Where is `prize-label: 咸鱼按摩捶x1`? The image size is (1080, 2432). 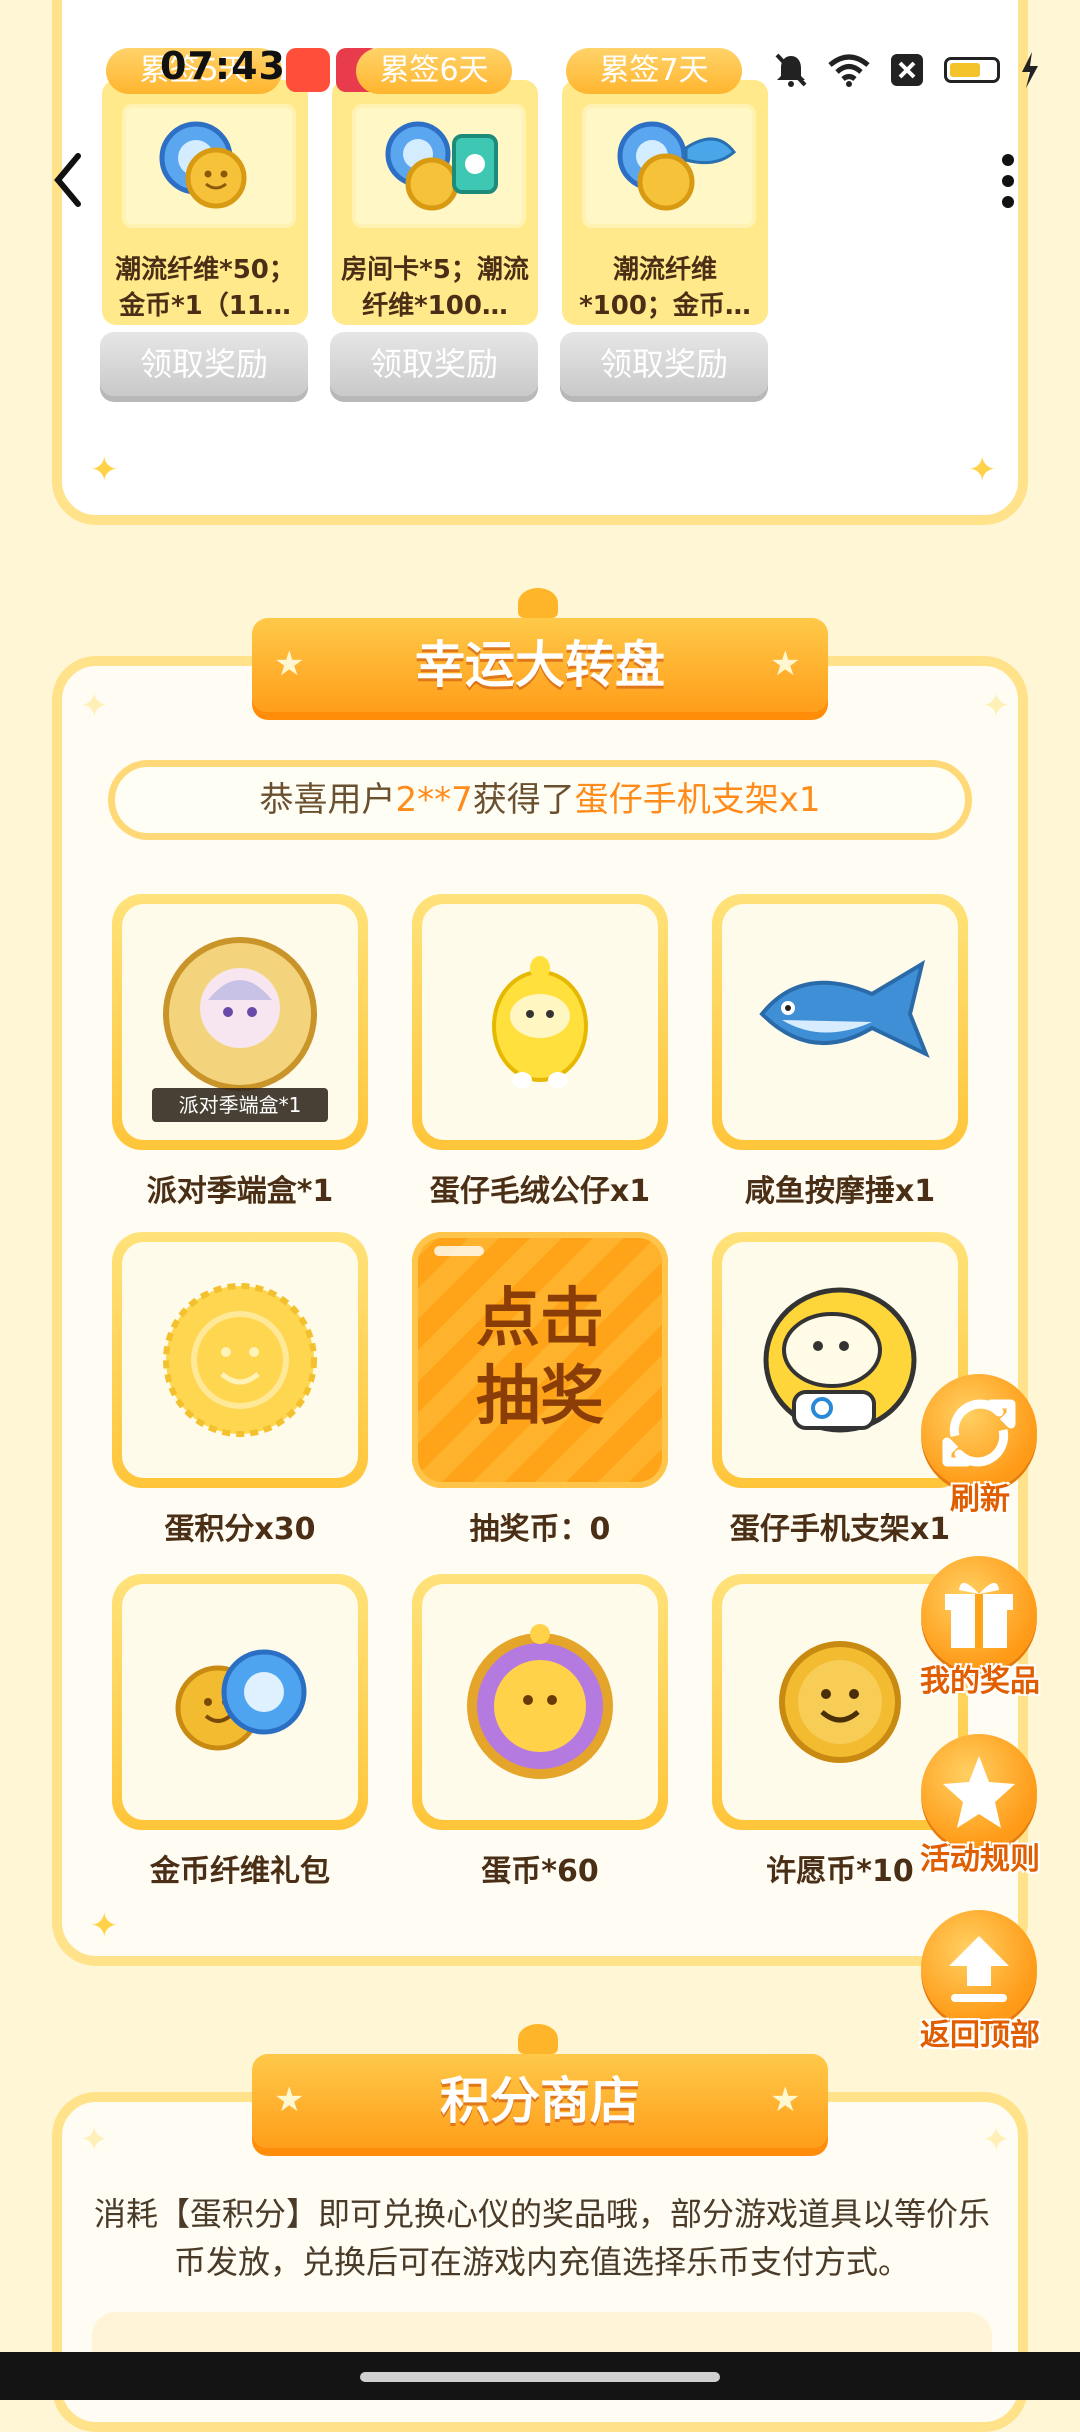 prize-label: 咸鱼按摩捶x1 is located at coordinates (840, 1191).